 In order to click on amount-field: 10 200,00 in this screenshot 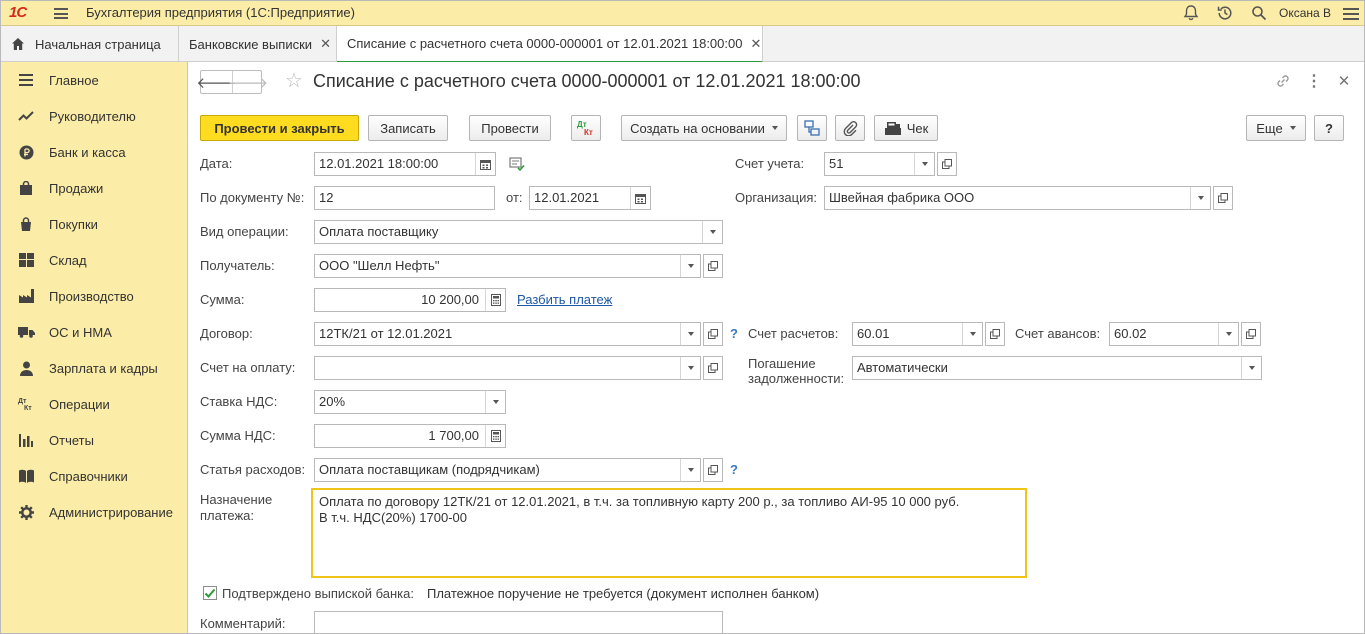, I will do `click(410, 300)`.